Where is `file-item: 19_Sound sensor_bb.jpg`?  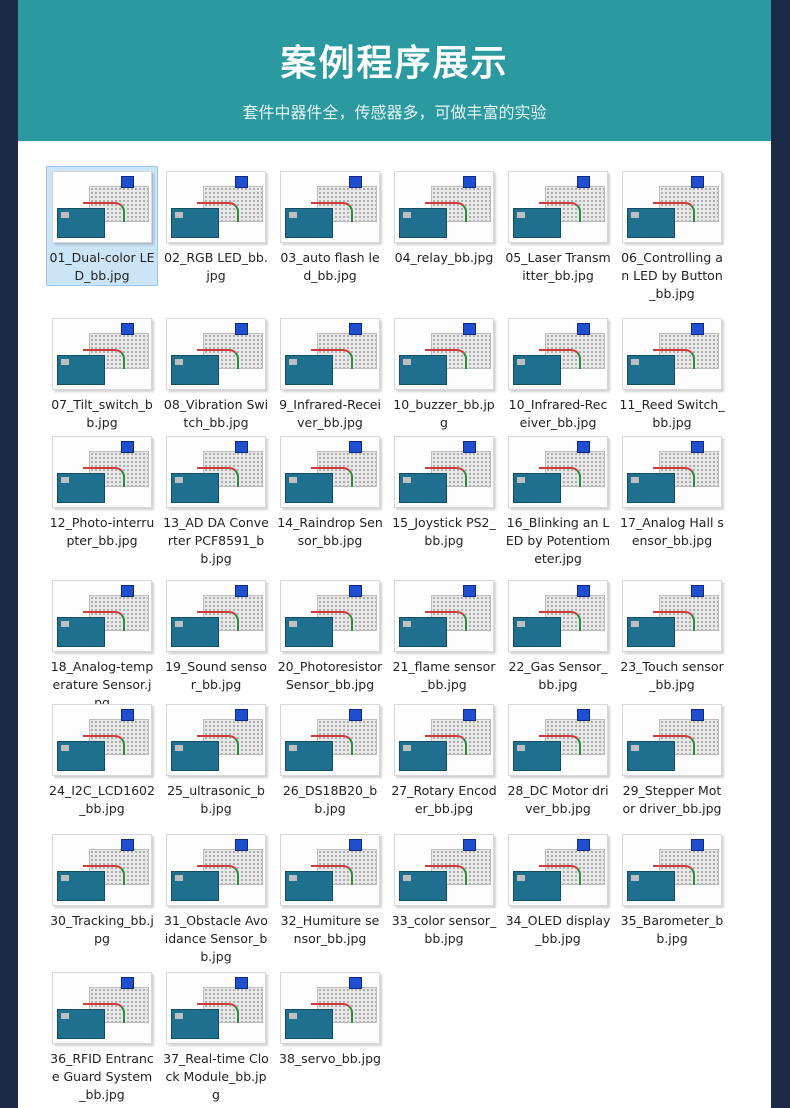
file-item: 19_Sound sensor_bb.jpg is located at coordinates (216, 635).